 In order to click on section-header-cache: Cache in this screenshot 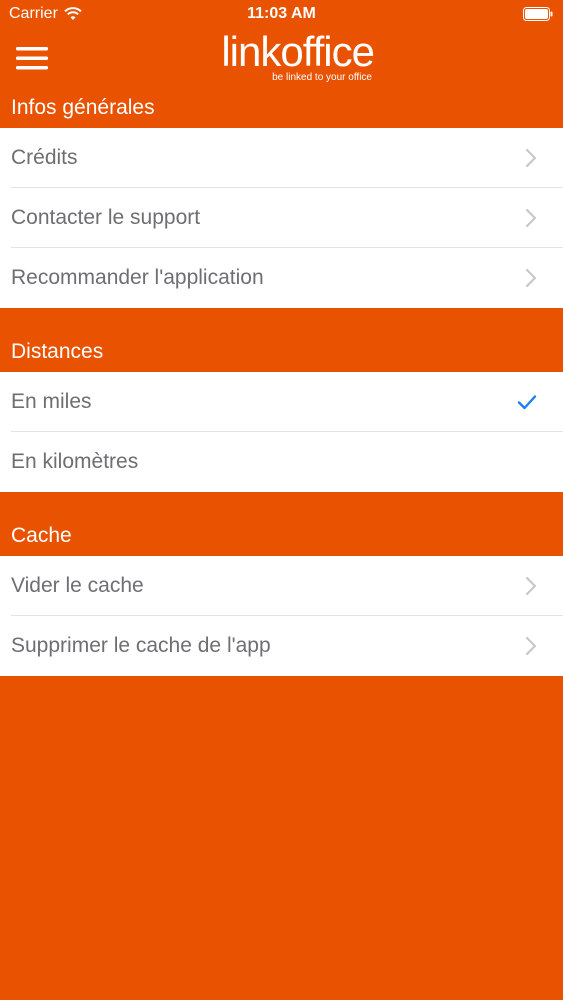, I will do `click(41, 535)`.